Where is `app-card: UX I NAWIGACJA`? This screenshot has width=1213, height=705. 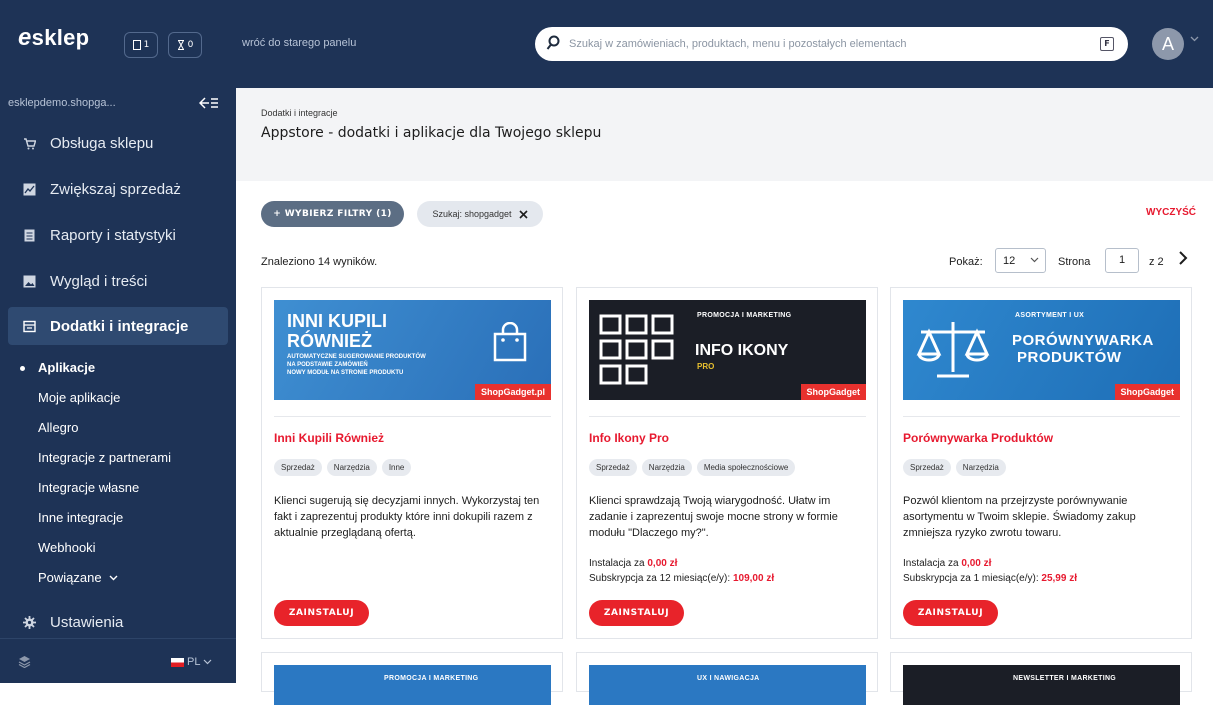 app-card: UX I NAWIGACJA is located at coordinates (727, 678).